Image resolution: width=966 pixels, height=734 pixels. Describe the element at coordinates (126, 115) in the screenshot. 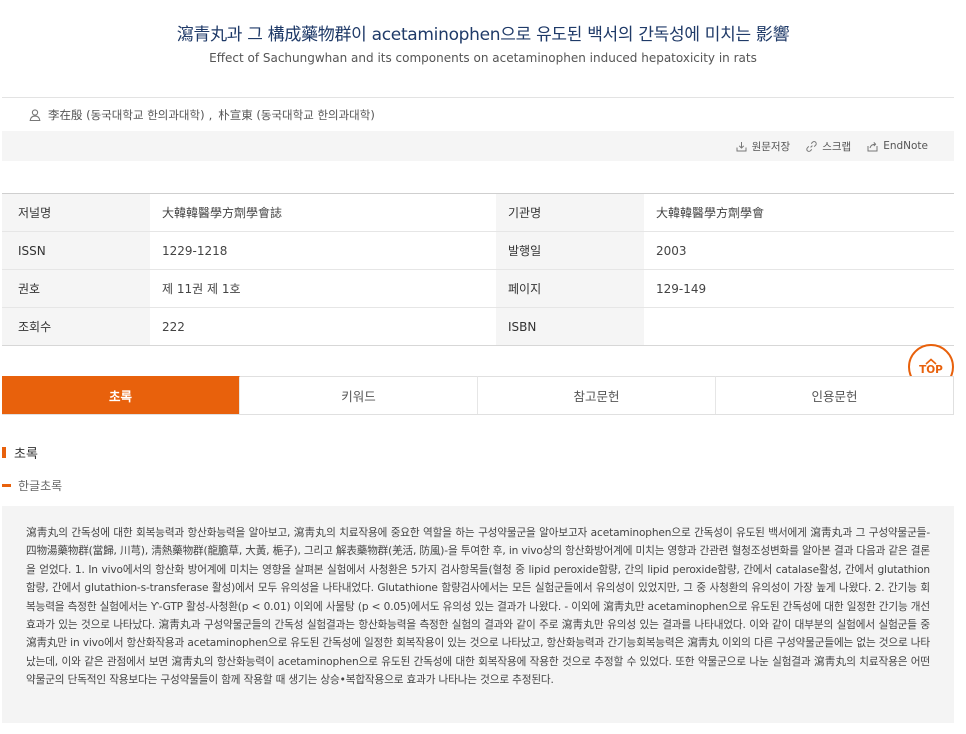

I see `author-link: 李在殷 (동국대학교 한의과대학)` at that location.